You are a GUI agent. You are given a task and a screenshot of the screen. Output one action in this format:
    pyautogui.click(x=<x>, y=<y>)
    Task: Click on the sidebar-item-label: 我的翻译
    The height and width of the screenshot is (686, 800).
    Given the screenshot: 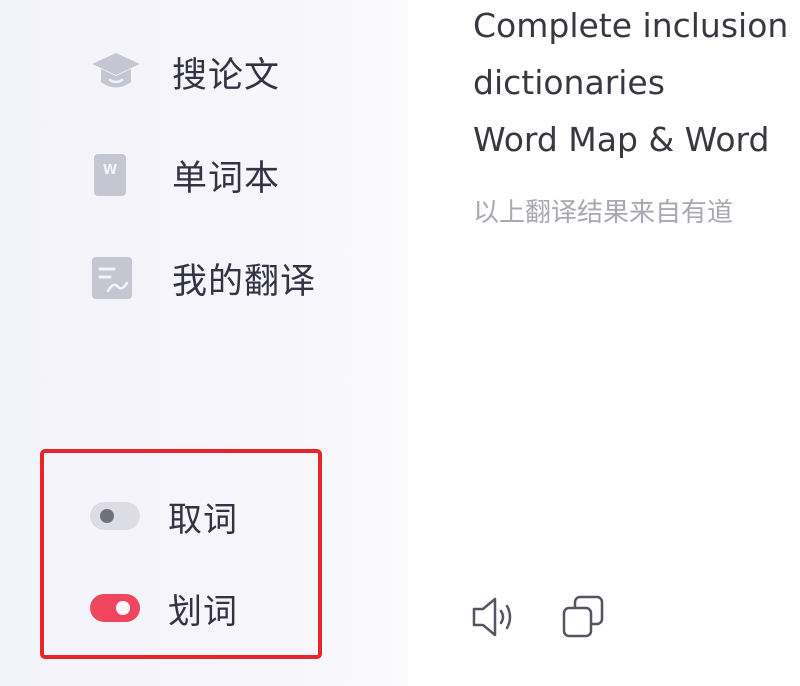 What is the action you would take?
    pyautogui.click(x=244, y=281)
    